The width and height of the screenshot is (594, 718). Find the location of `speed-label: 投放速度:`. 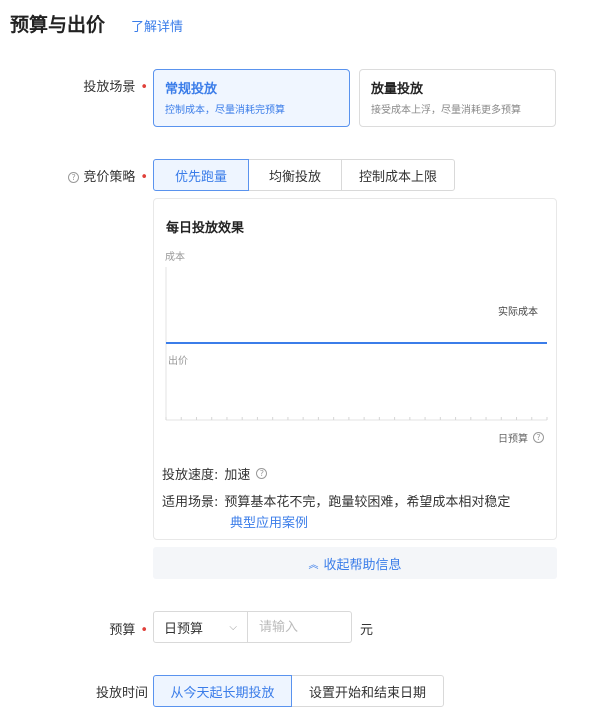

speed-label: 投放速度: is located at coordinates (190, 475).